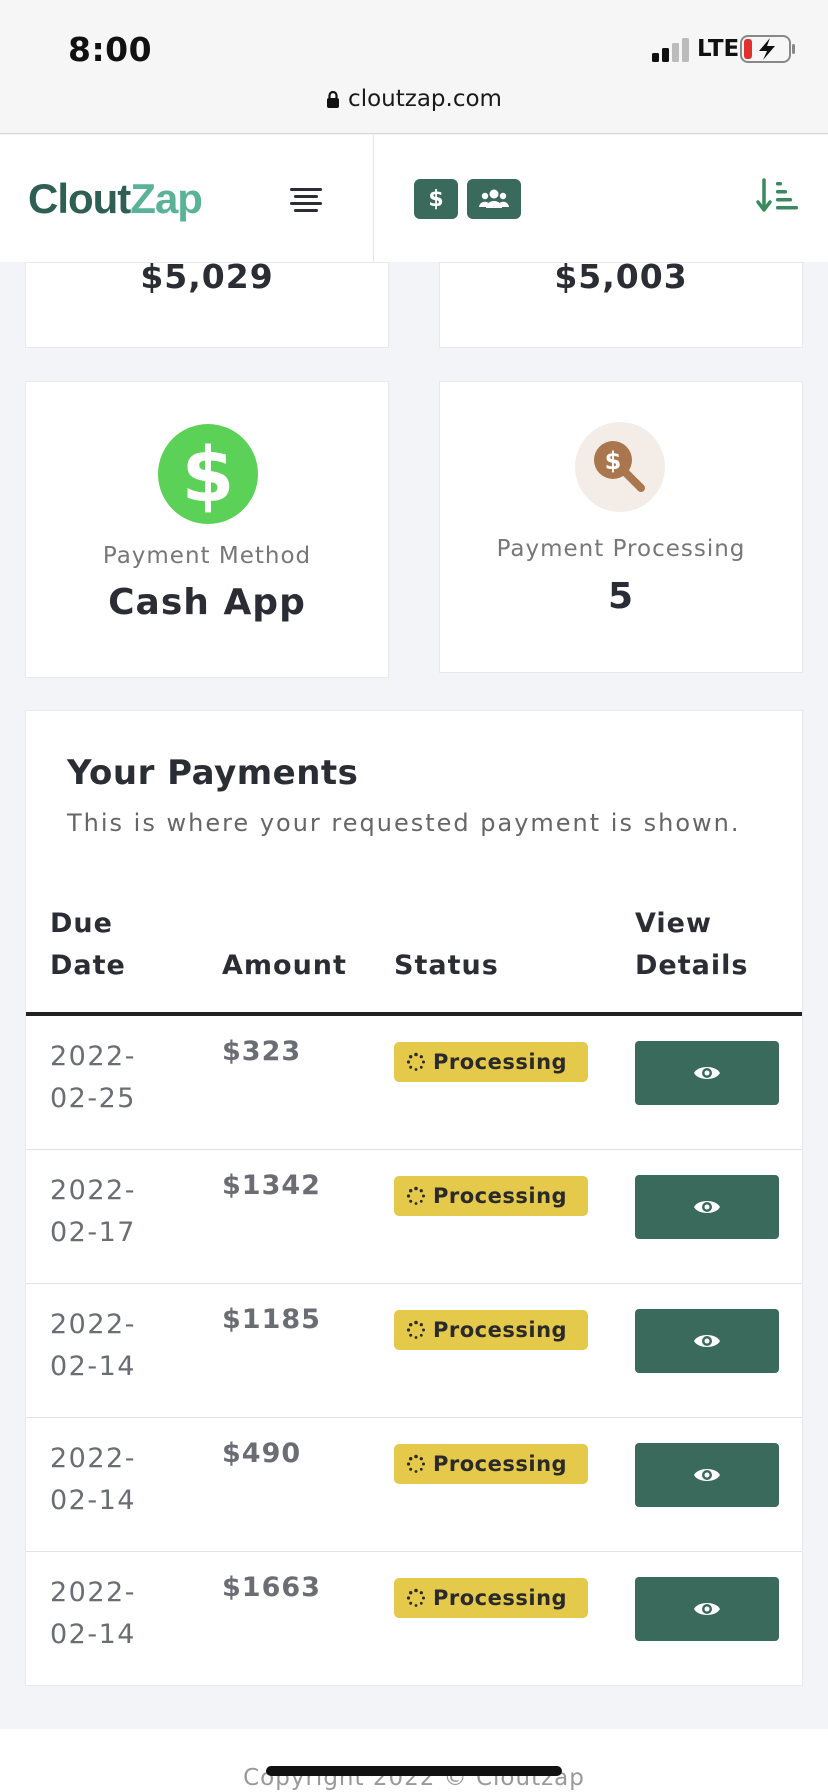  Describe the element at coordinates (207, 529) in the screenshot. I see `payment-method-card: $ Payment Method Cash App` at that location.